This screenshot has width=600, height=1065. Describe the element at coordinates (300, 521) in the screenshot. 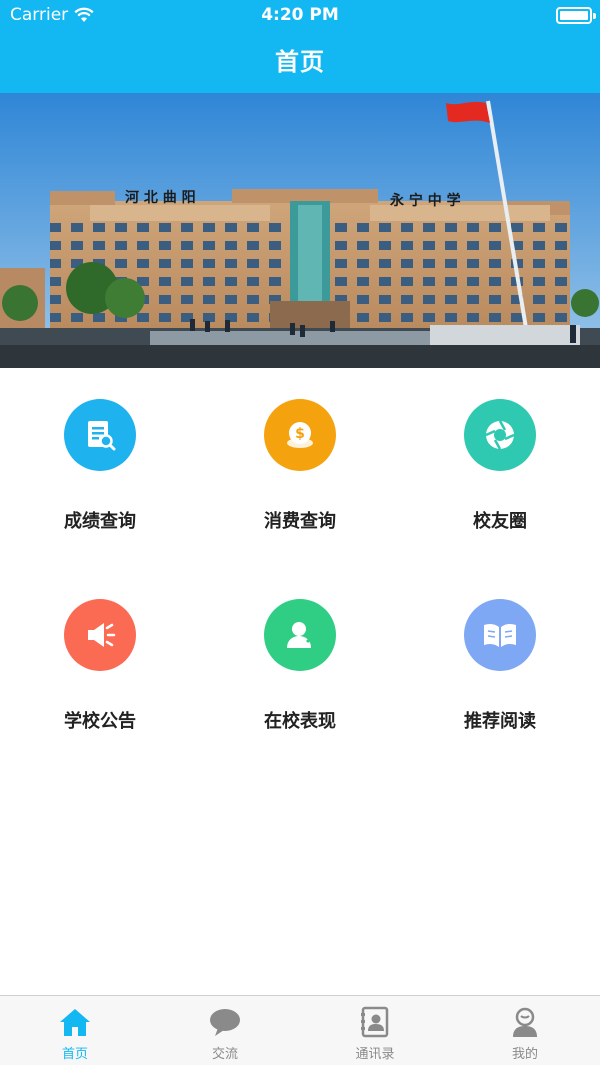

I see `consumption-query-label: 消费查询` at that location.